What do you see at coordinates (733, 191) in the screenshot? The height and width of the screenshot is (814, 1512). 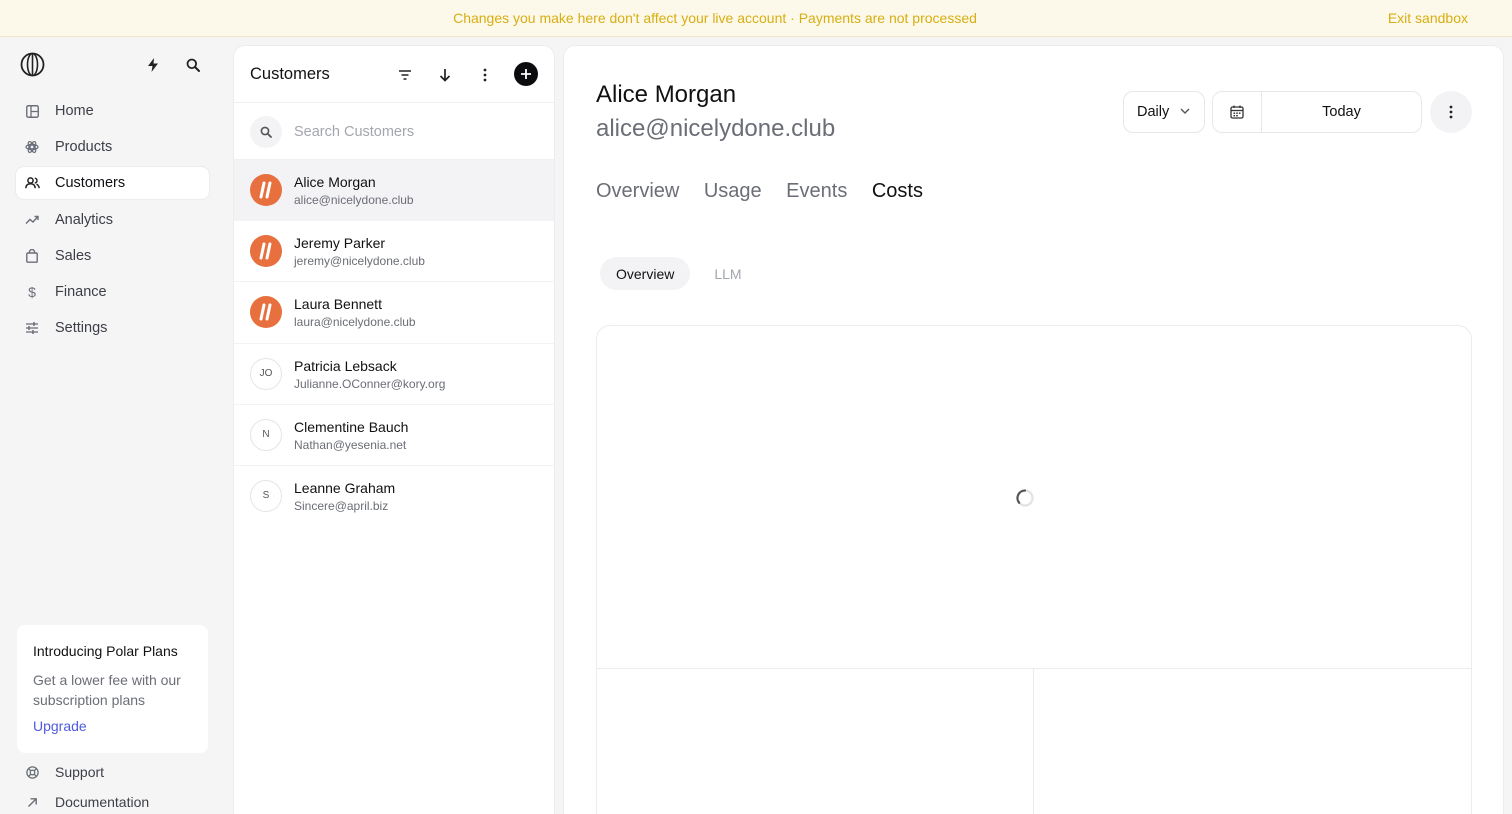 I see `tab-usage: Usage` at bounding box center [733, 191].